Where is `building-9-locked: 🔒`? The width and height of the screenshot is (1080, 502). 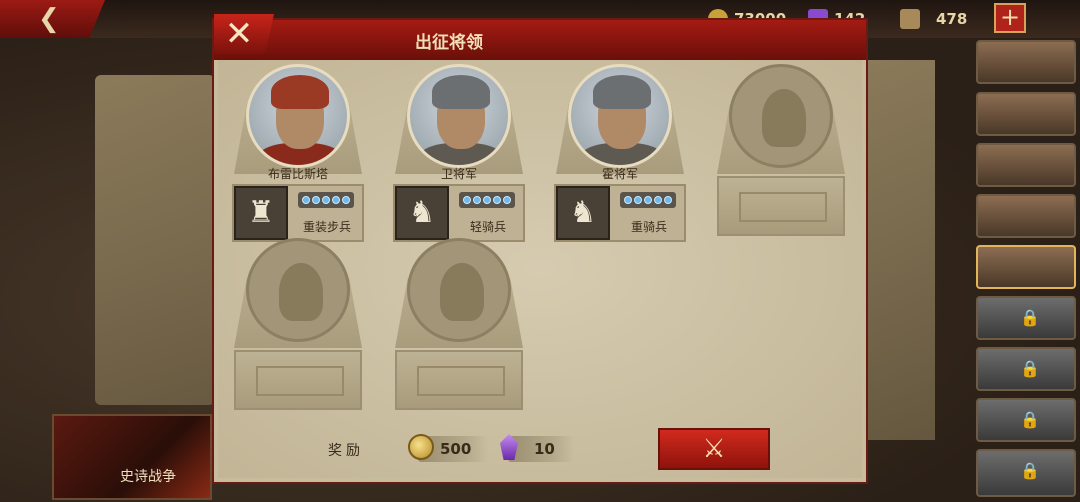
building-9-locked: 🔒 is located at coordinates (1026, 473).